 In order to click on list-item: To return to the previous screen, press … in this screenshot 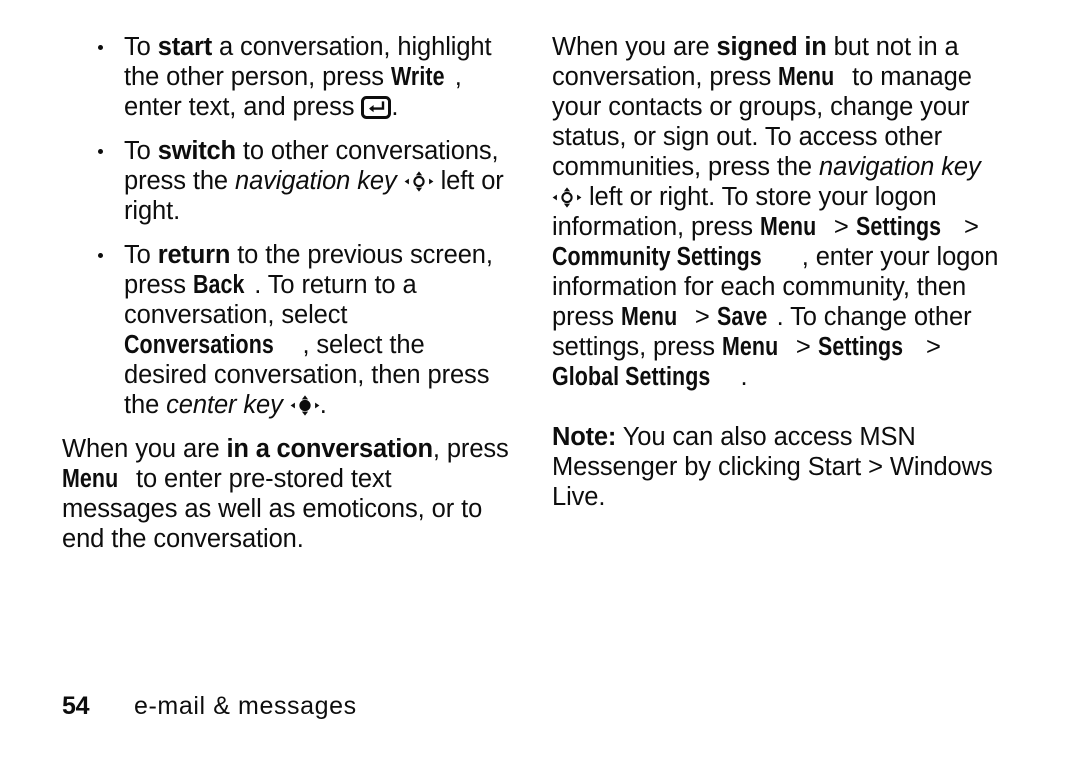, I will do `click(287, 330)`.